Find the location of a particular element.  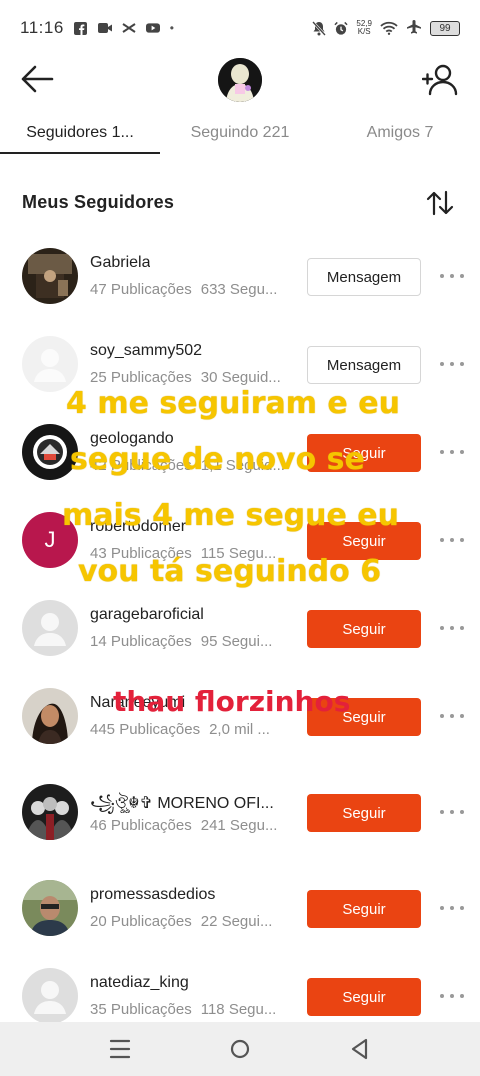

back-button is located at coordinates (38, 80).